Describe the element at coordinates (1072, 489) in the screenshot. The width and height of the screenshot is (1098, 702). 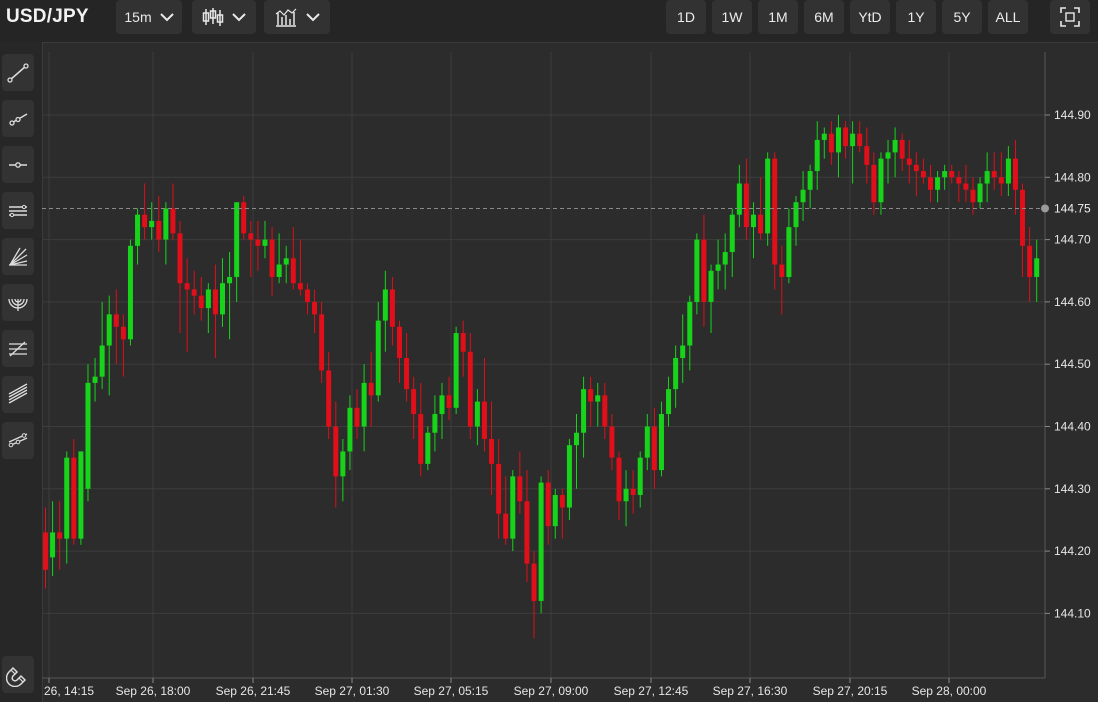
I see `y-tick-label: 144.30` at that location.